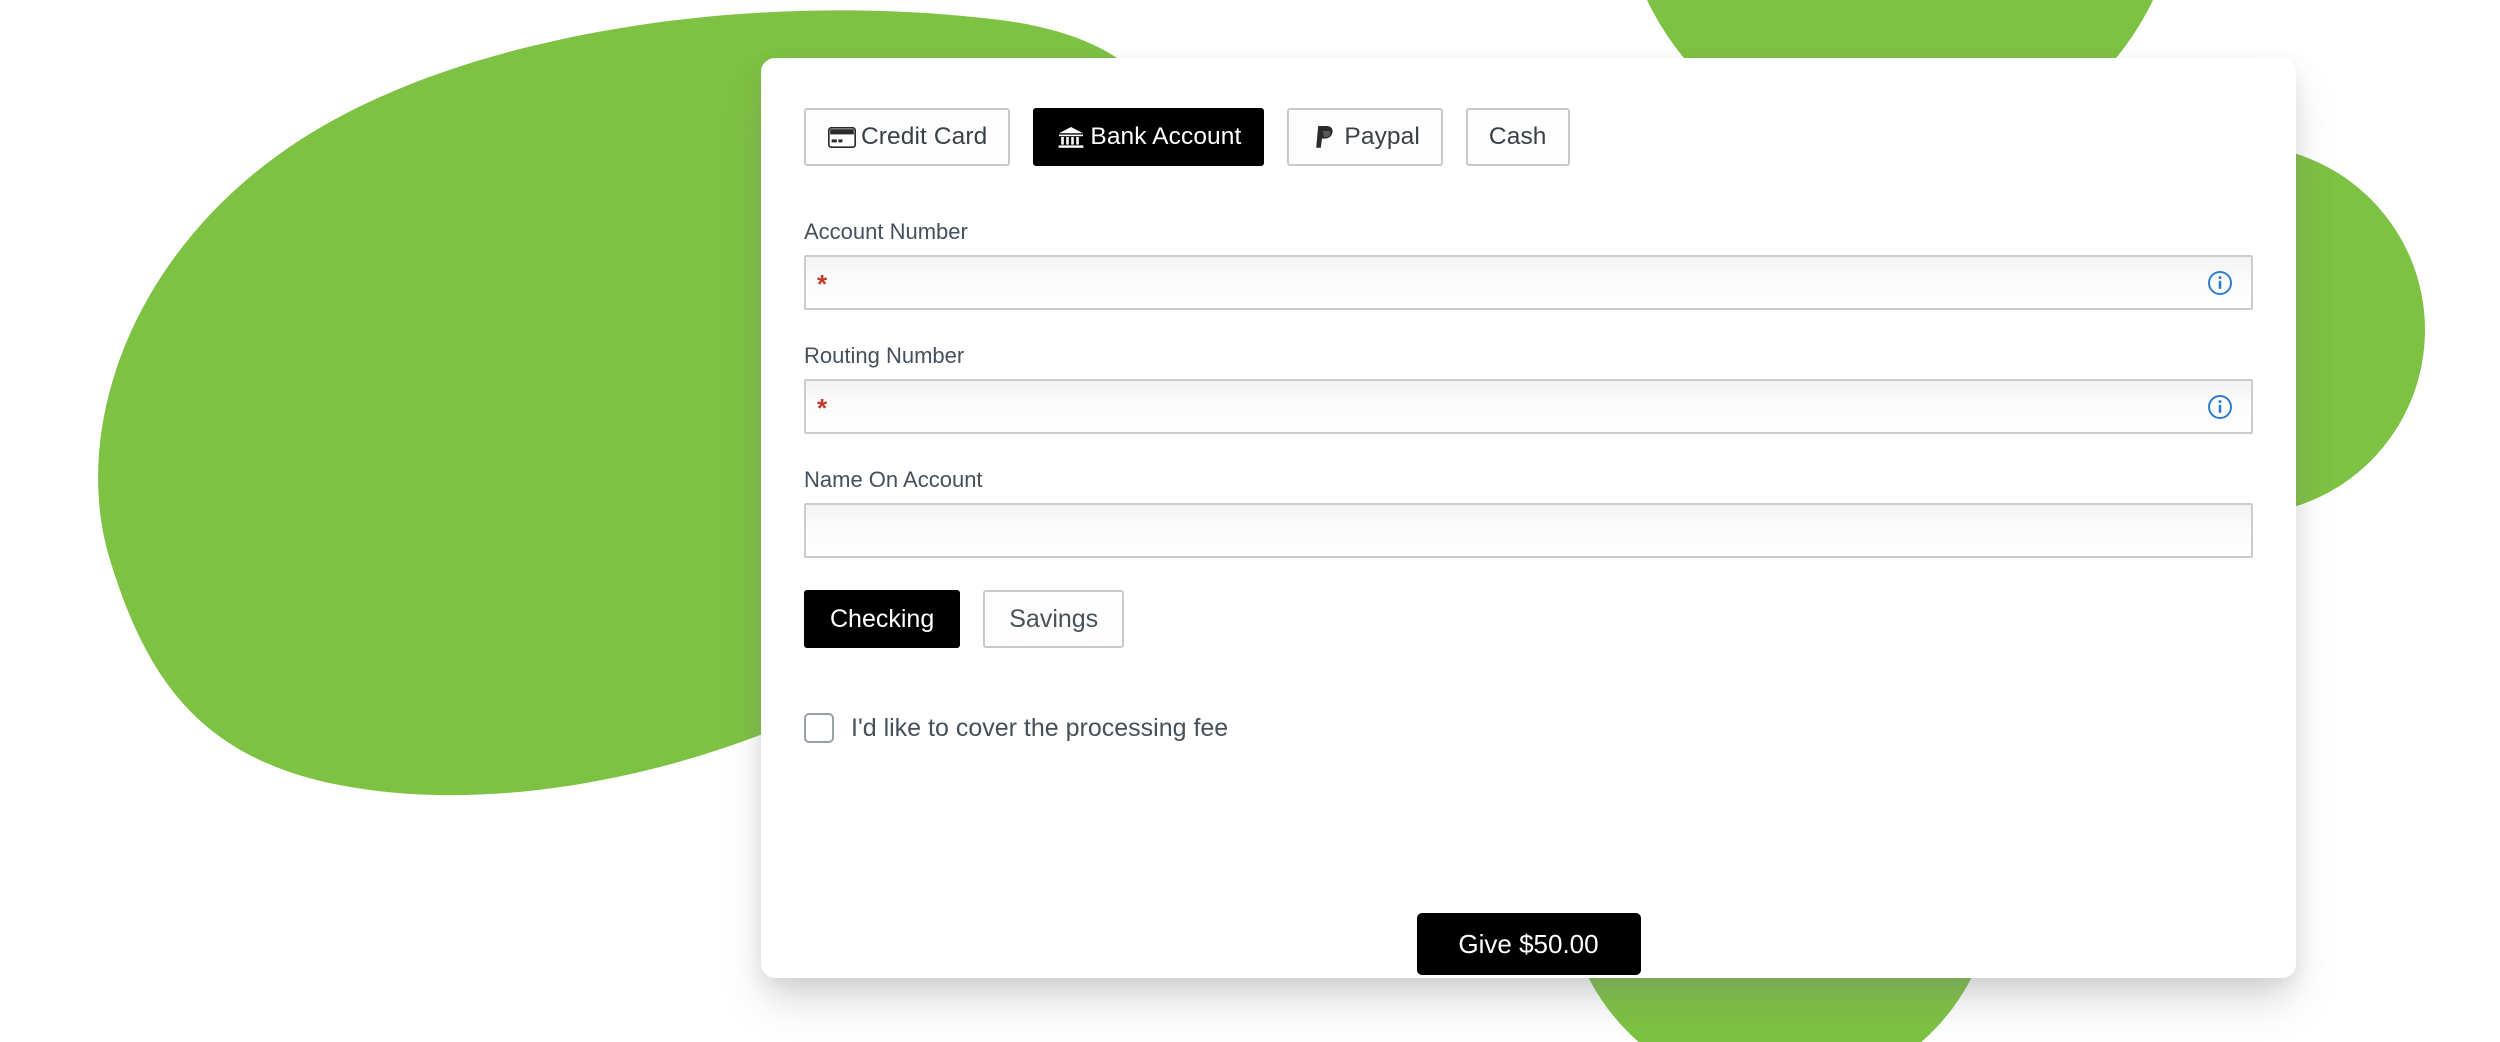 This screenshot has height=1042, width=2500. I want to click on tab-bank-account-label: Bank Account, so click(1166, 136).